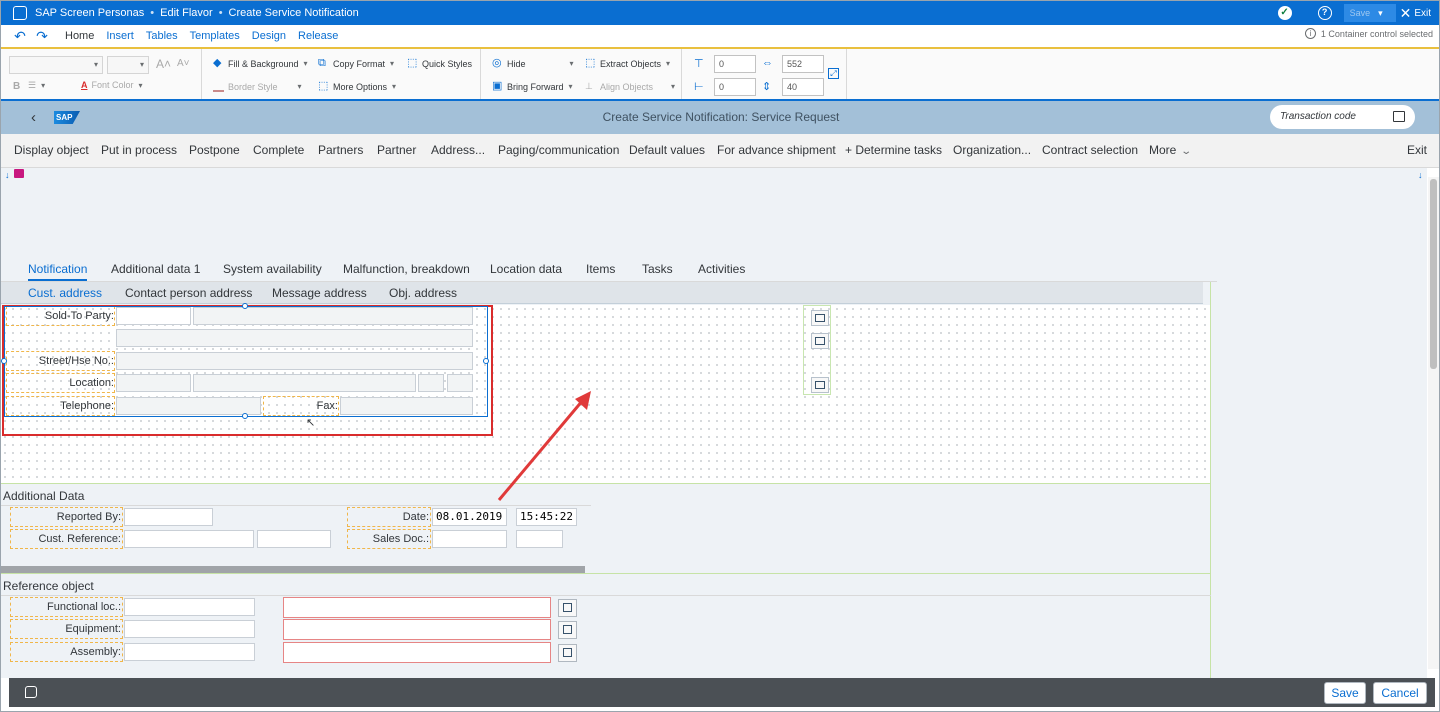  Describe the element at coordinates (189, 607) in the screenshot. I see `functional-loc-input` at that location.